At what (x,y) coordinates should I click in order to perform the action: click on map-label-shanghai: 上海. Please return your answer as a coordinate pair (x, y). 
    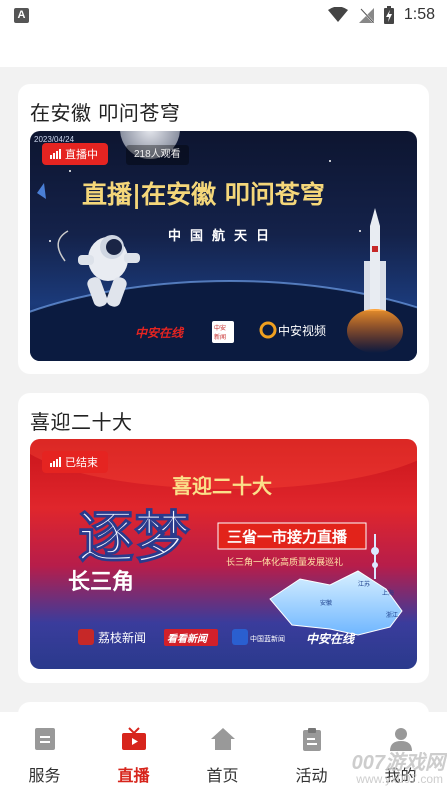
    Looking at the image, I should click on (388, 593).